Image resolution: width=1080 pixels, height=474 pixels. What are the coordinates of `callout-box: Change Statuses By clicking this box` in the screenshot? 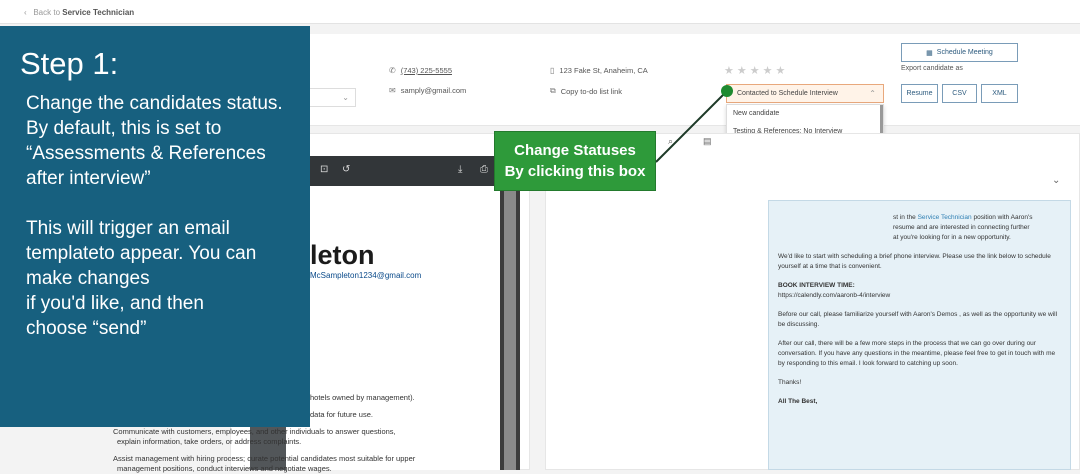 It's located at (575, 161).